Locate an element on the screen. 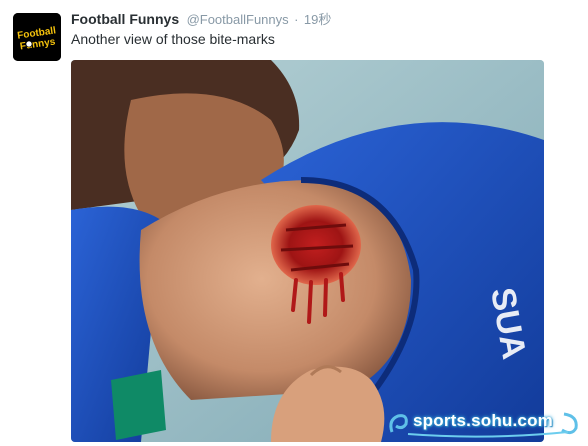 The image size is (588, 446). watermark-text: sports.sohu.com is located at coordinates (483, 420).